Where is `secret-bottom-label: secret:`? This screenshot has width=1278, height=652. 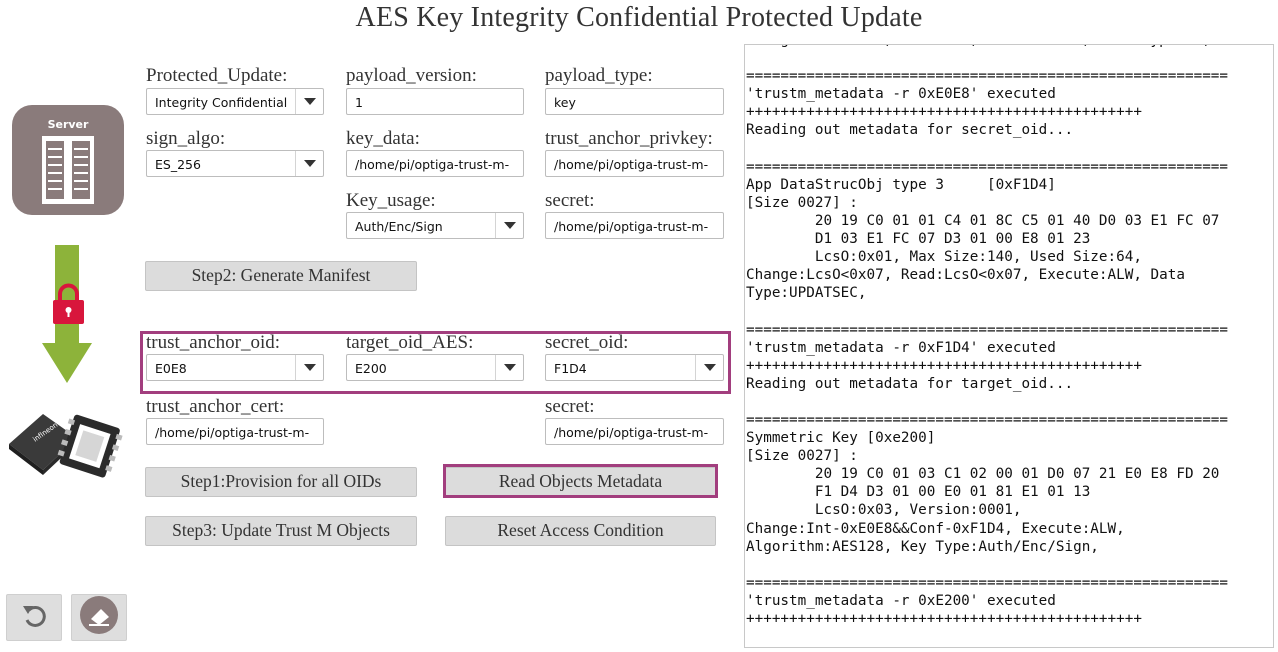
secret-bottom-label: secret: is located at coordinates (570, 406).